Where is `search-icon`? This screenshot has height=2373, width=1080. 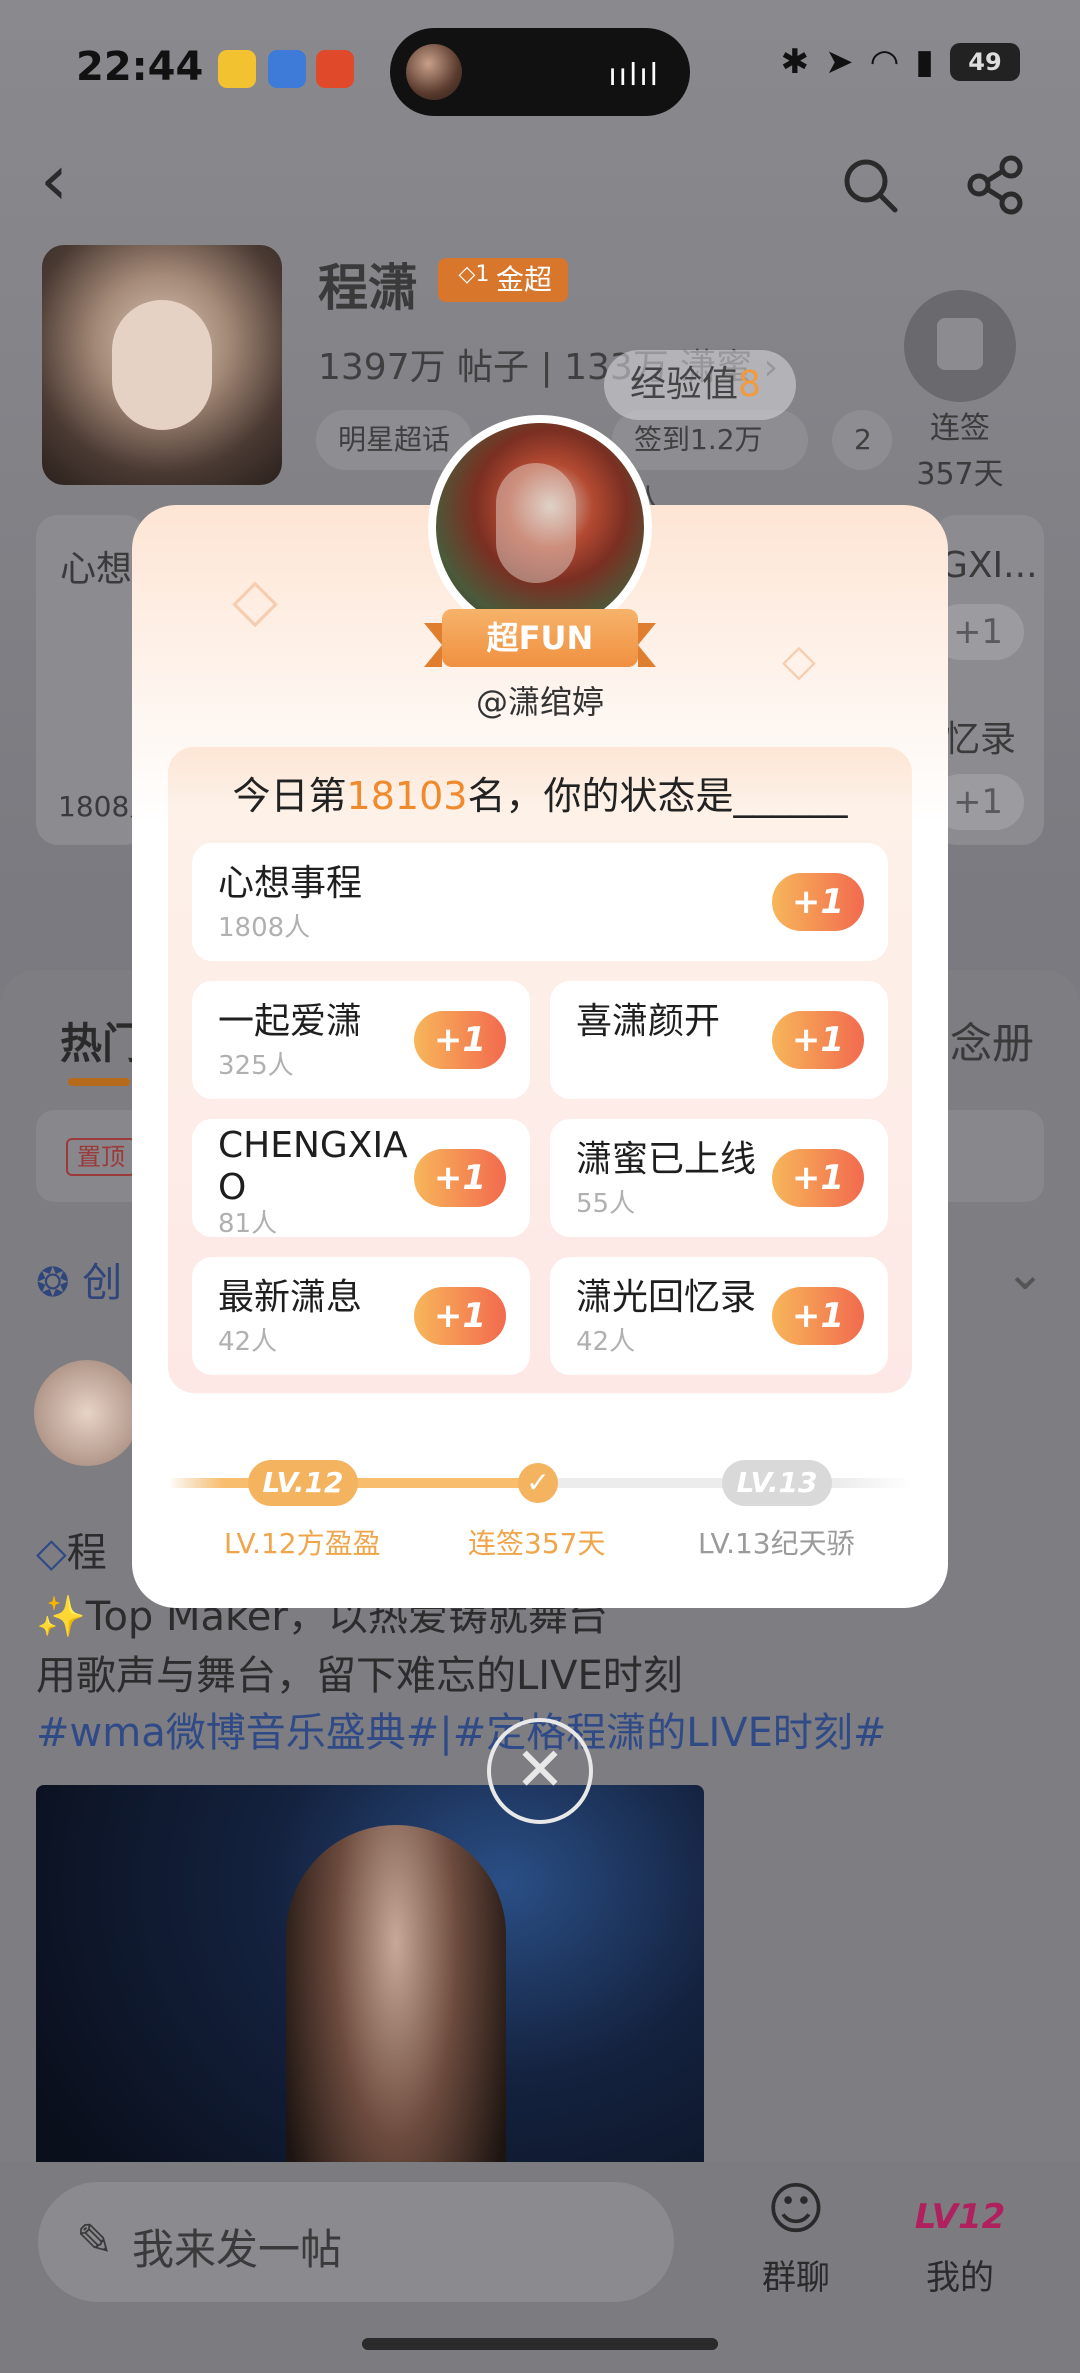 search-icon is located at coordinates (870, 185).